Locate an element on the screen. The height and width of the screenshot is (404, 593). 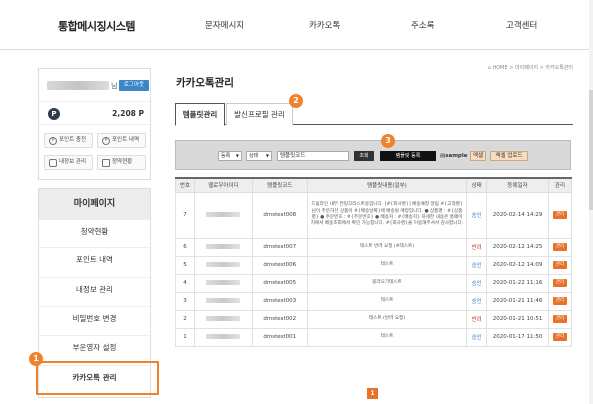
row-number: 2 is located at coordinates (185, 319).